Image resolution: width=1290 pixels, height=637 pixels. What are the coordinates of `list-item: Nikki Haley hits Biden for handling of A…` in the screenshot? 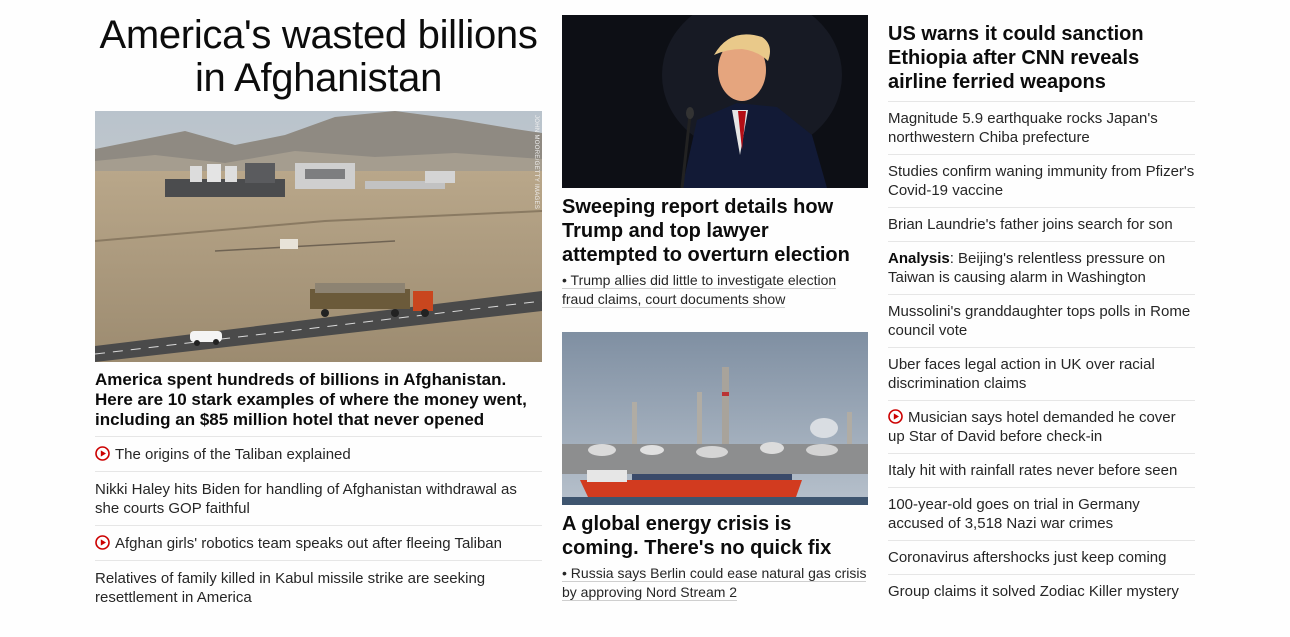 It's located at (318, 498).